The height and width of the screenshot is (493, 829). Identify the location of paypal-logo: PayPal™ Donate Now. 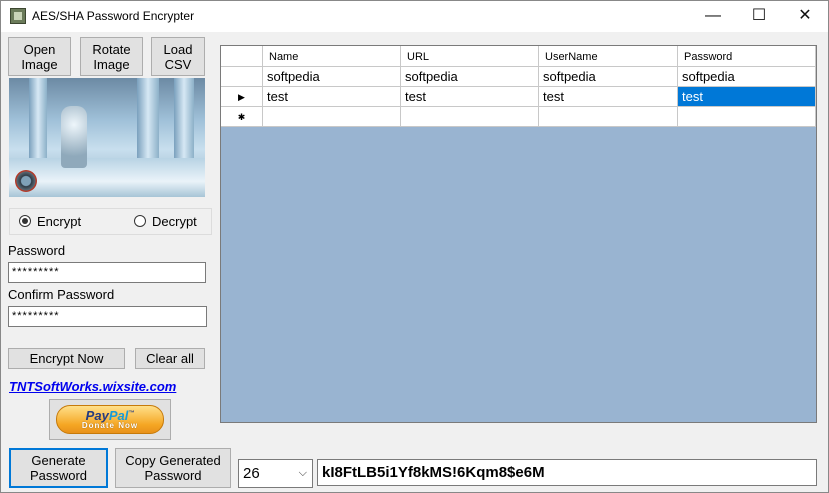
(110, 419).